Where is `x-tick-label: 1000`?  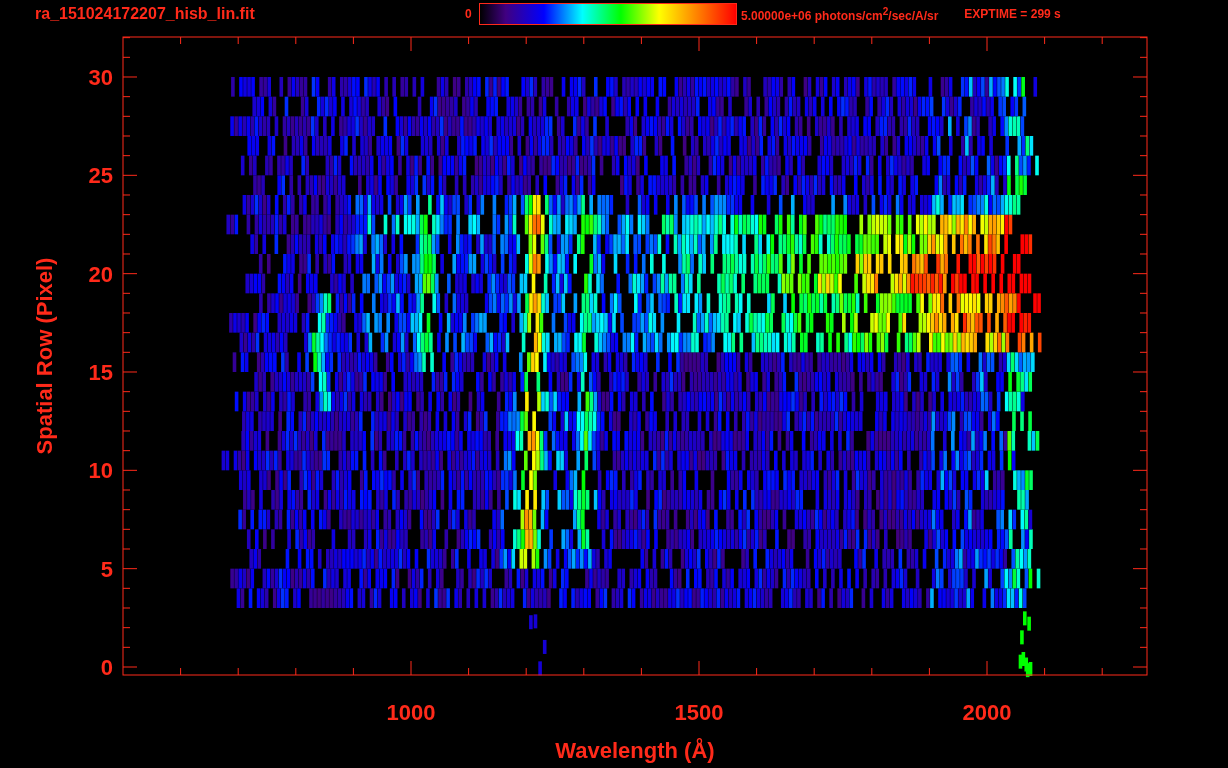 x-tick-label: 1000 is located at coordinates (411, 712).